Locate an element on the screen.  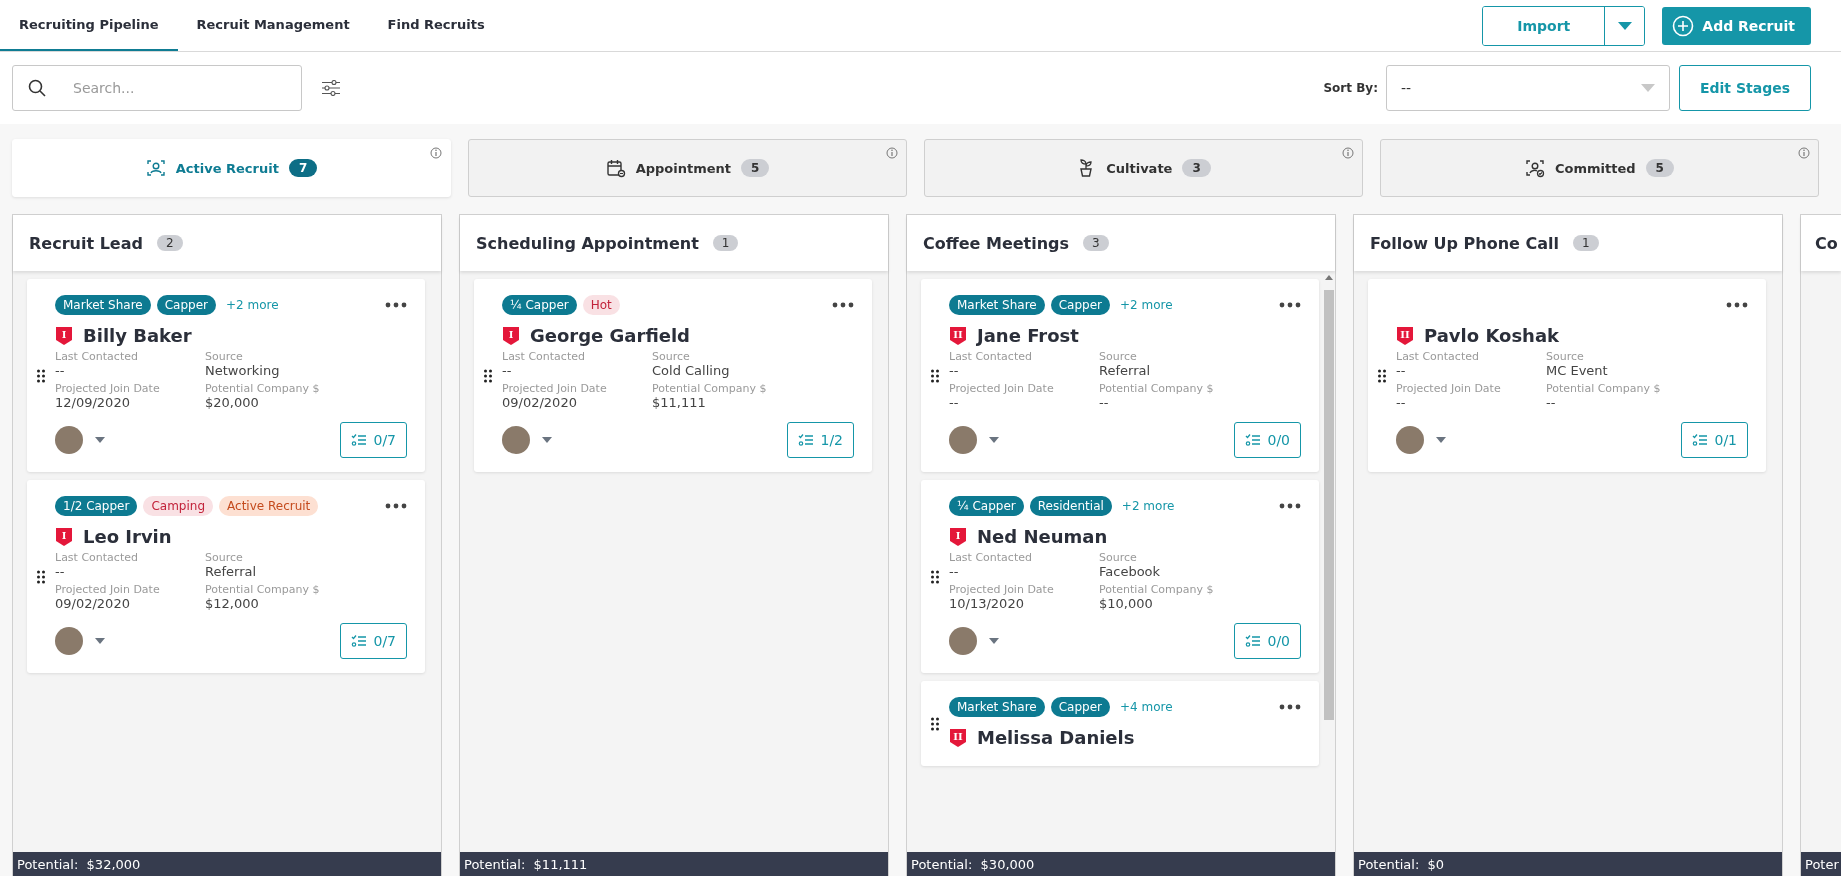
stage-tab: Active Recruit 7 is located at coordinates (231, 168).